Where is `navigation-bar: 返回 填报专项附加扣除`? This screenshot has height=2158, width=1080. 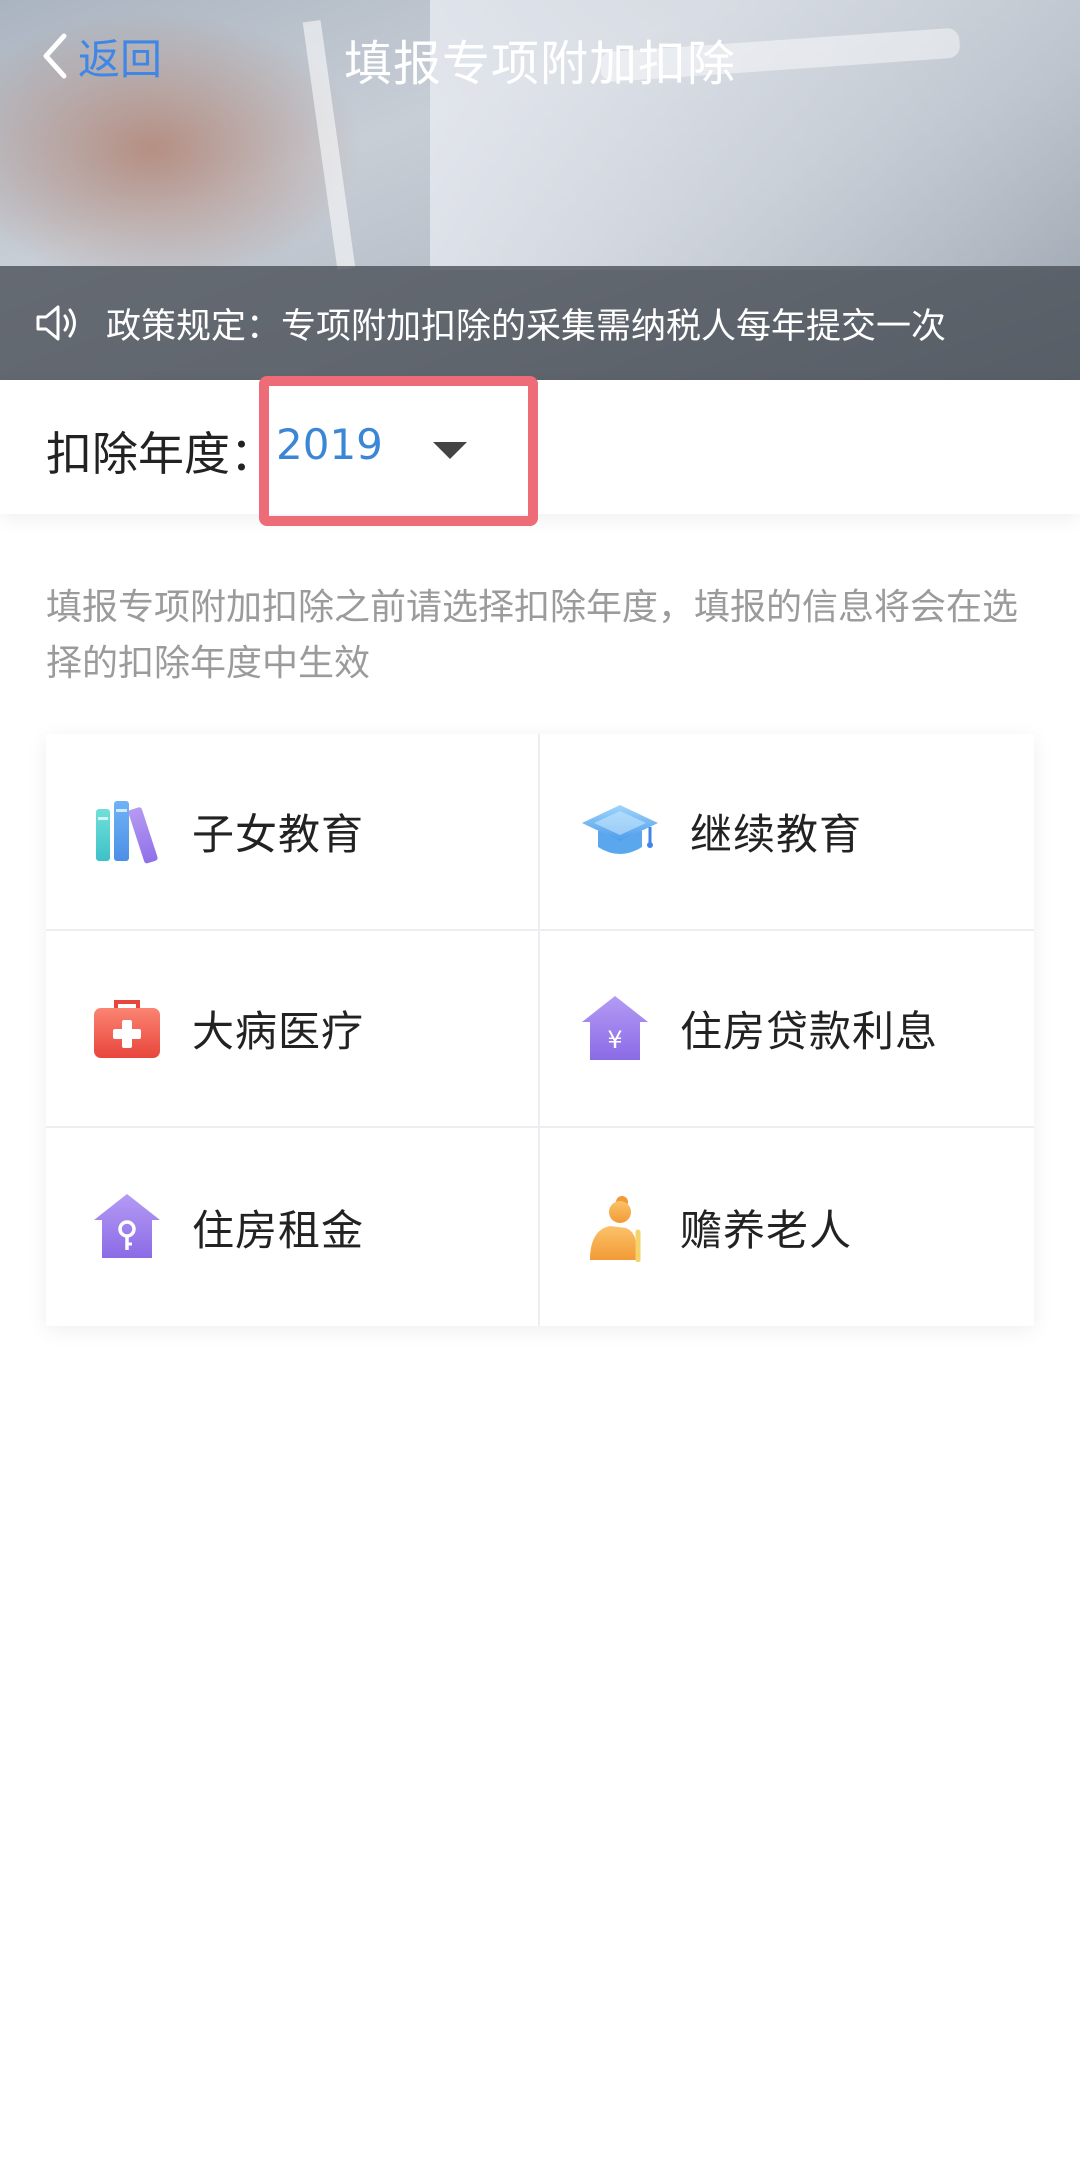
navigation-bar: 返回 填报专项附加扣除 is located at coordinates (540, 56).